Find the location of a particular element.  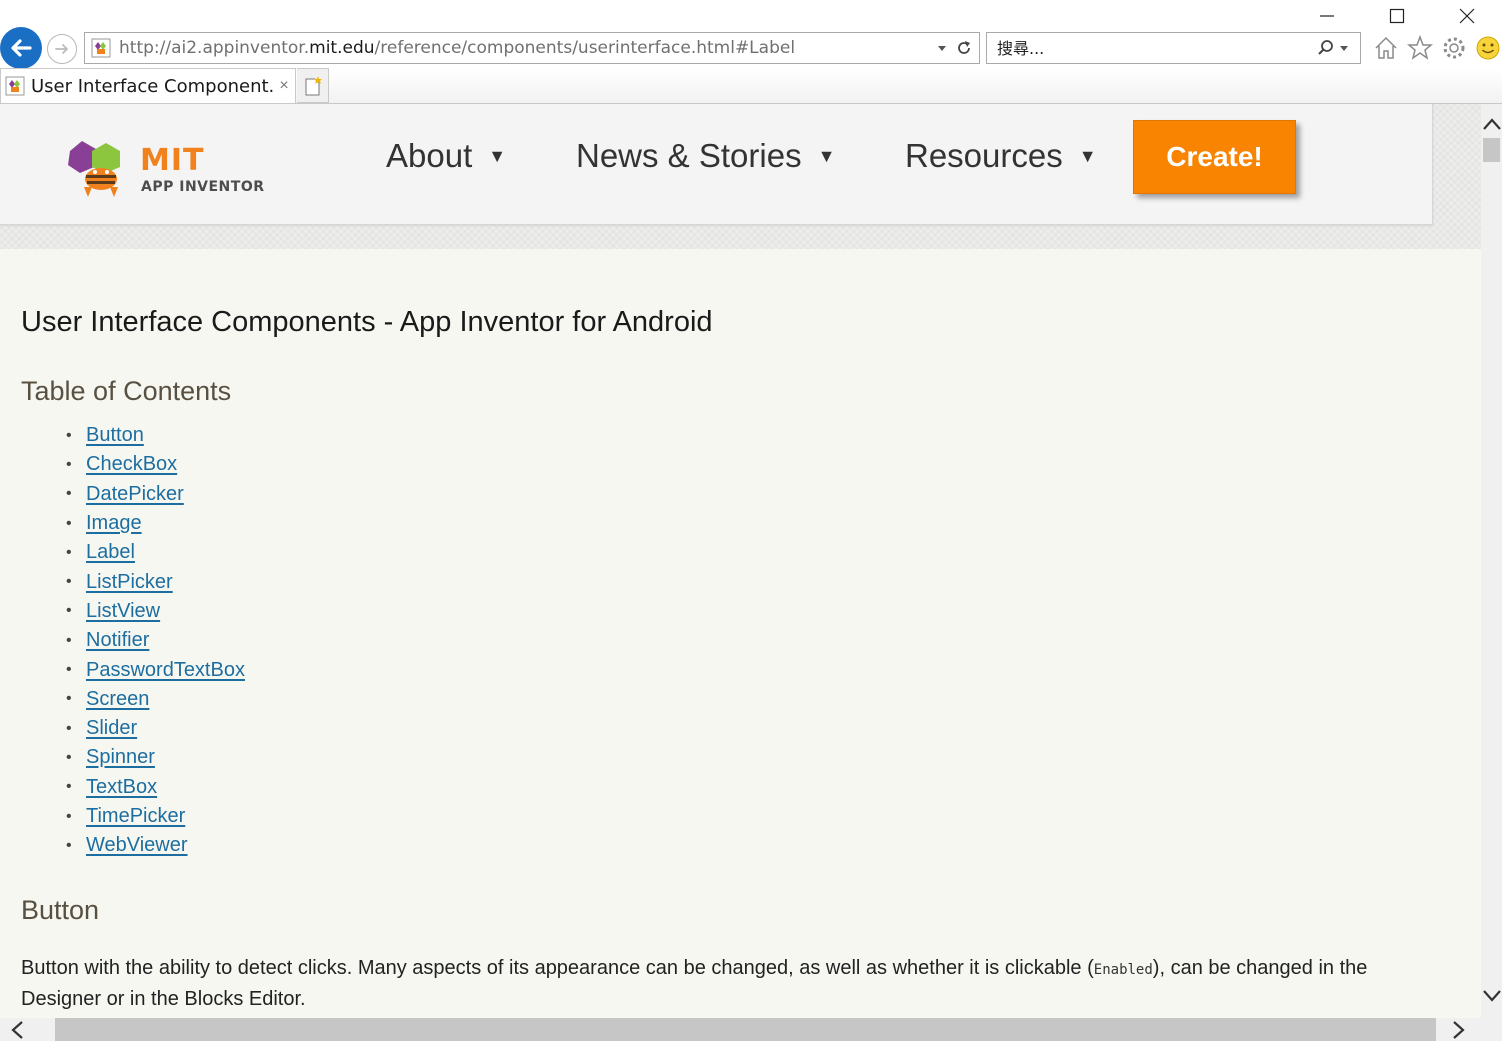

list-item: • WebViewer is located at coordinates (155, 845).